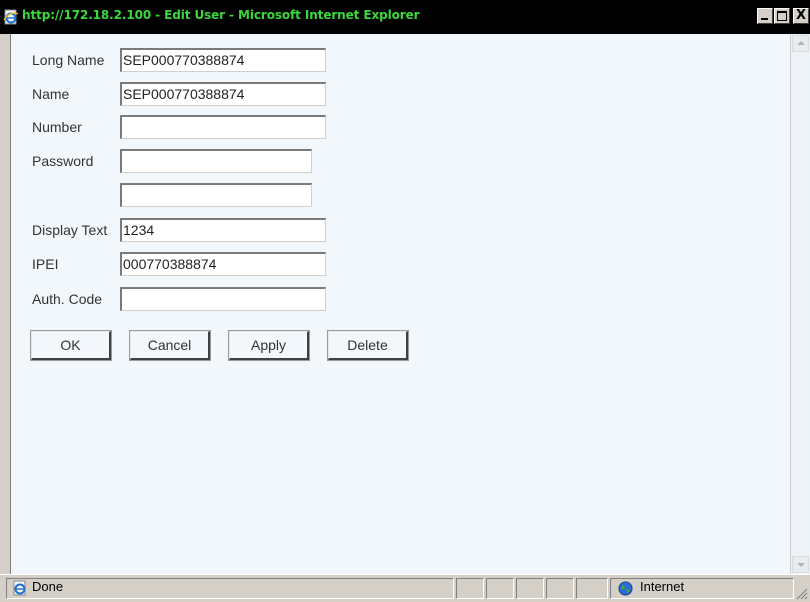  What do you see at coordinates (230, 588) in the screenshot?
I see `status-pane-main` at bounding box center [230, 588].